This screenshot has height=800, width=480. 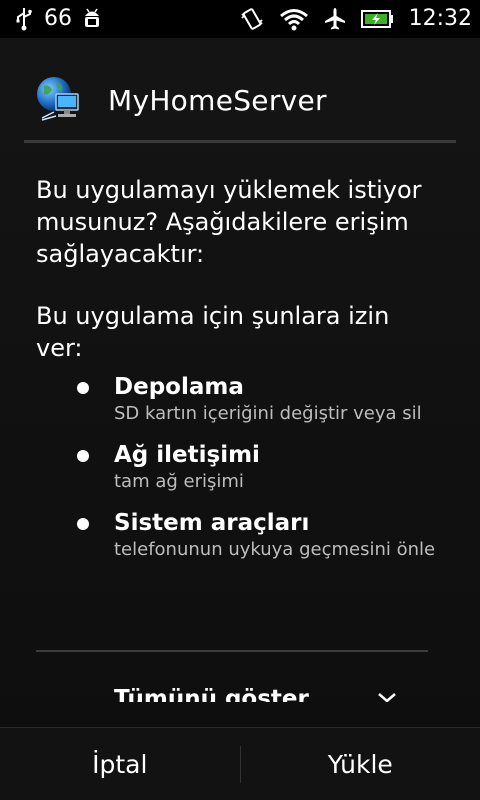 What do you see at coordinates (58, 18) in the screenshot?
I see `notification-count: 66` at bounding box center [58, 18].